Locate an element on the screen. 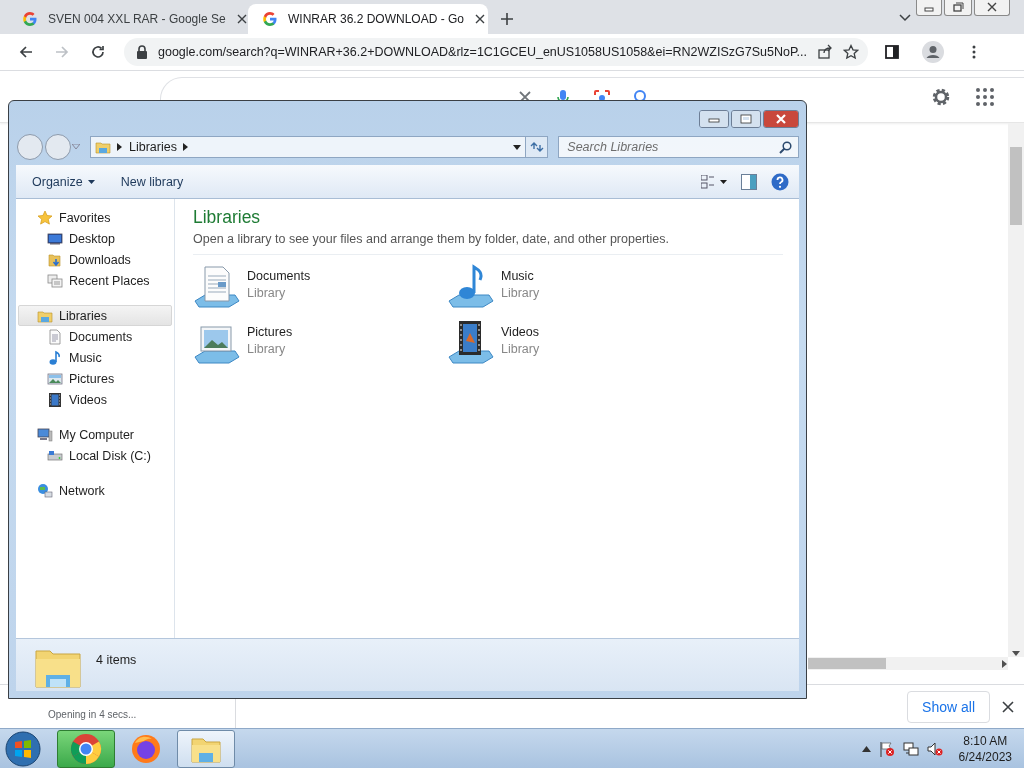 The height and width of the screenshot is (768, 1024). library-folder-icon is located at coordinates (103, 147).